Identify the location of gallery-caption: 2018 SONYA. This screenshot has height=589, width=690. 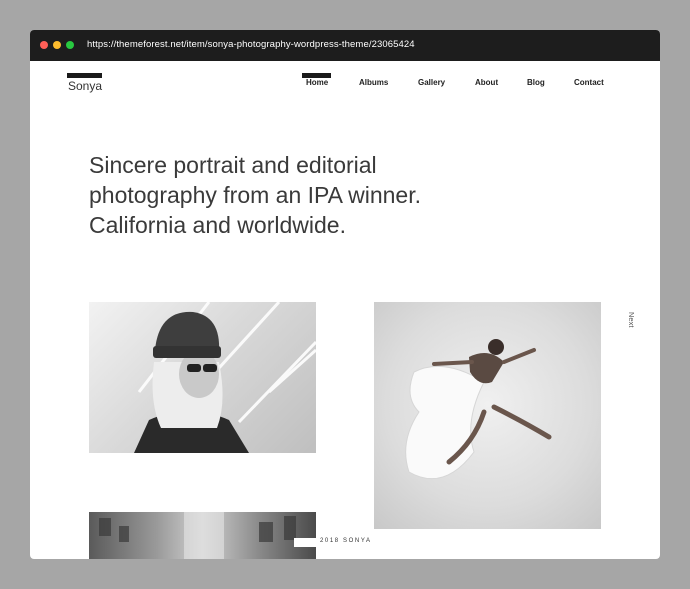
(346, 541).